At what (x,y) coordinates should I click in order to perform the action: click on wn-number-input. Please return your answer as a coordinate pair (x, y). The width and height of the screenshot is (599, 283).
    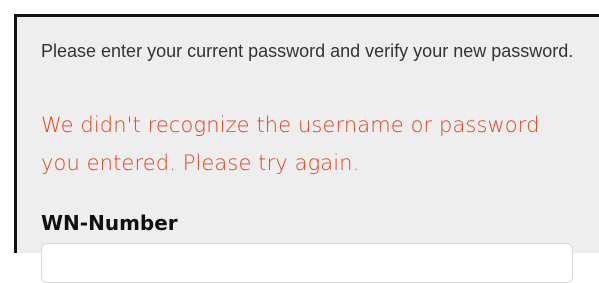
    Looking at the image, I should click on (307, 263).